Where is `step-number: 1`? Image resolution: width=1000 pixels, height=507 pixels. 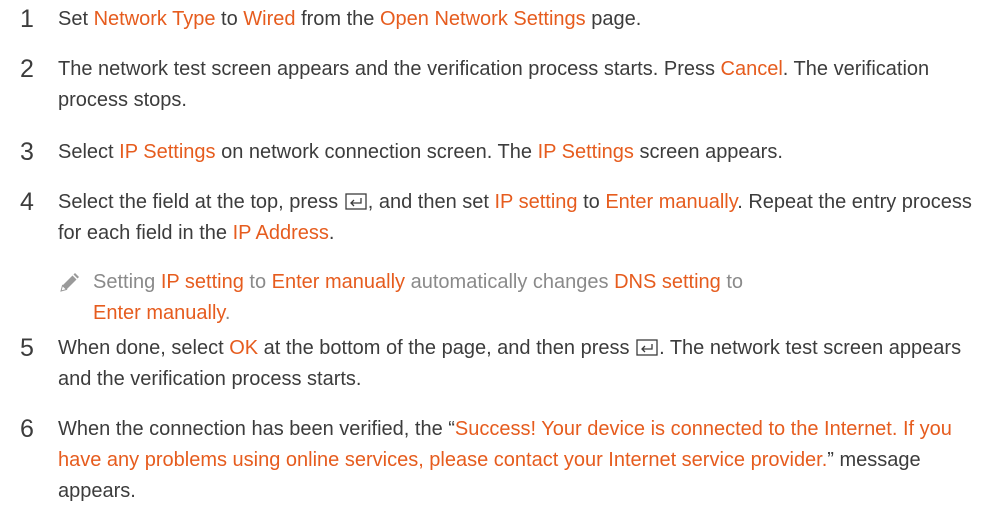
step-number: 1 is located at coordinates (27, 19).